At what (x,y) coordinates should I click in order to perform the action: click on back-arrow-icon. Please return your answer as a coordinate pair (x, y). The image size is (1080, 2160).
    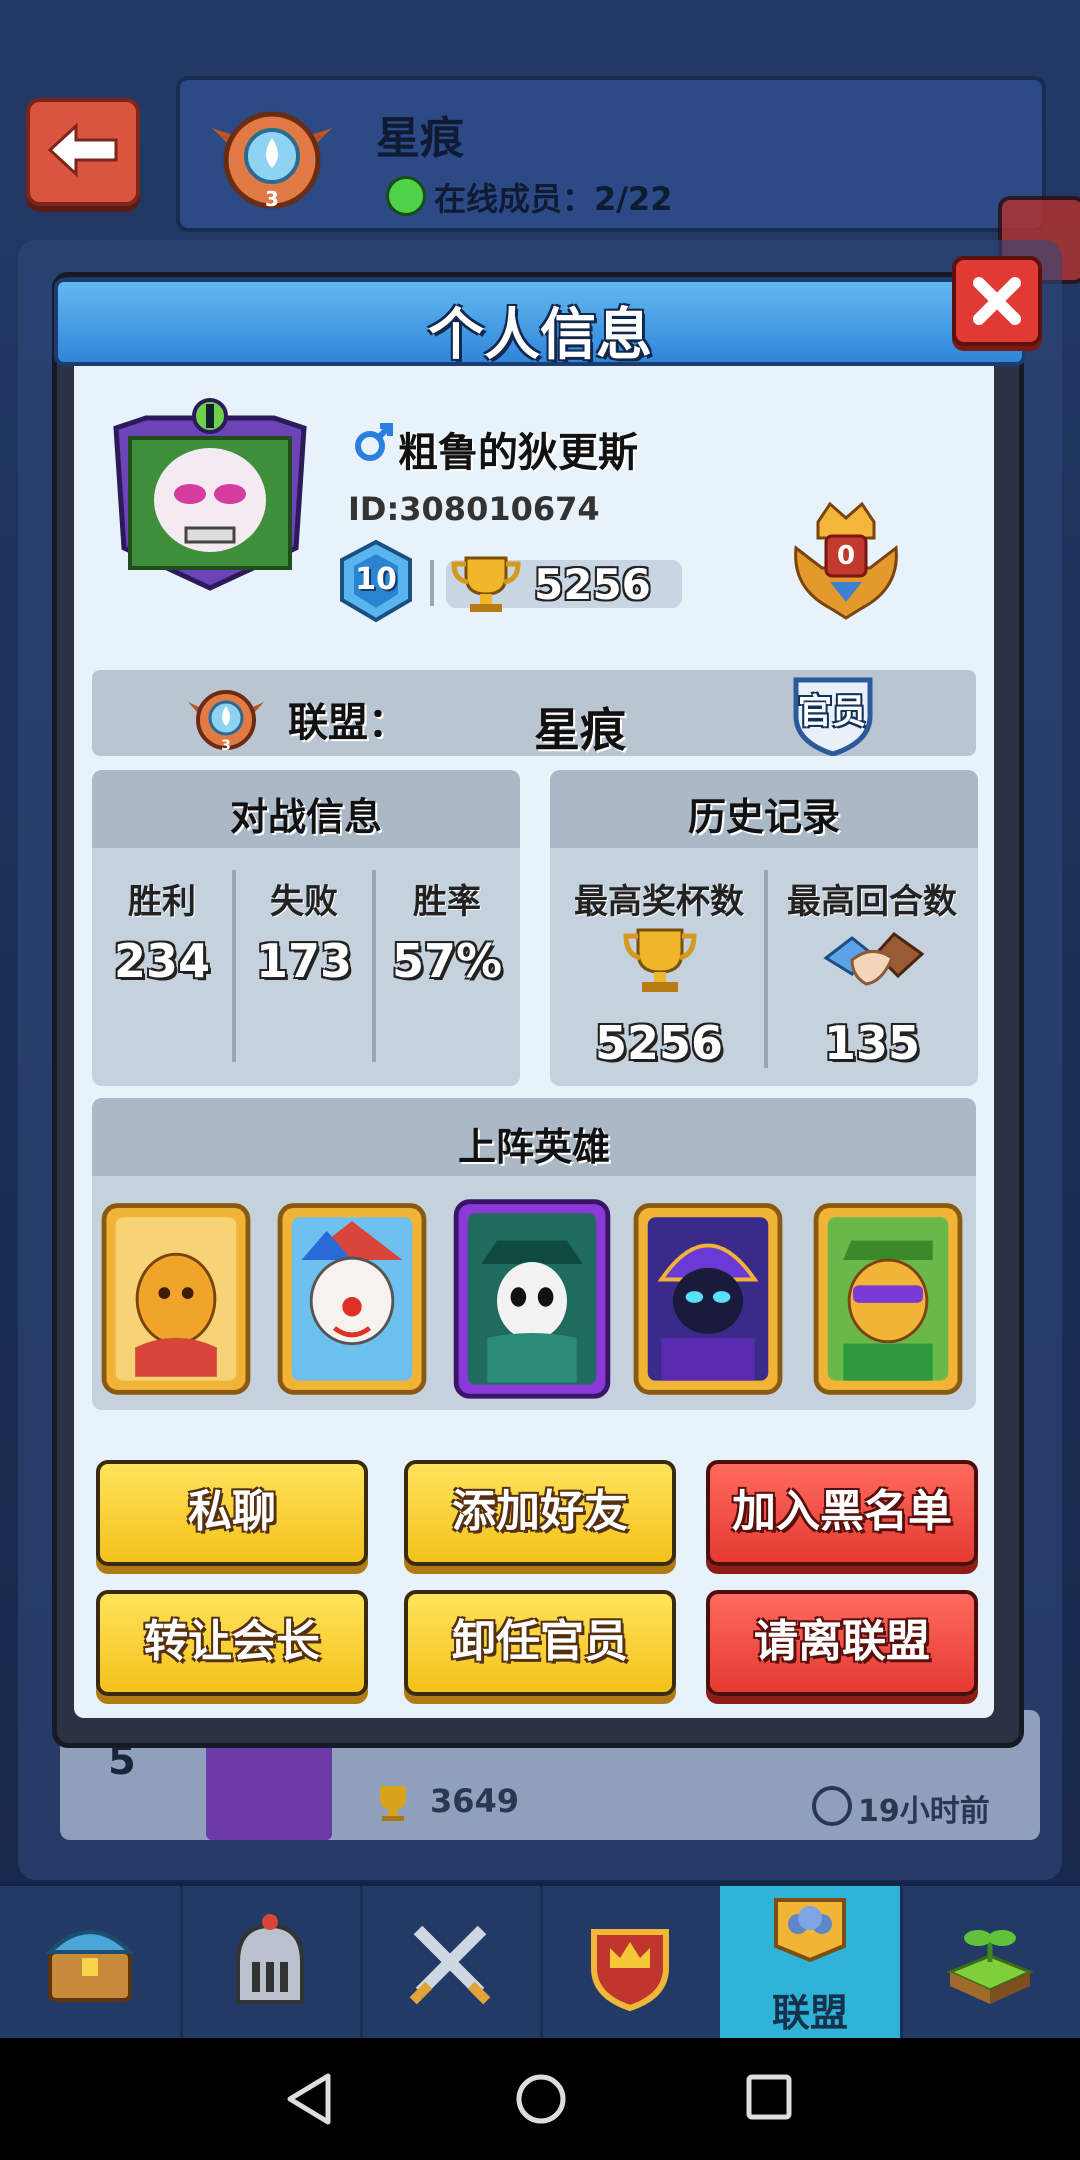
    Looking at the image, I should click on (82, 150).